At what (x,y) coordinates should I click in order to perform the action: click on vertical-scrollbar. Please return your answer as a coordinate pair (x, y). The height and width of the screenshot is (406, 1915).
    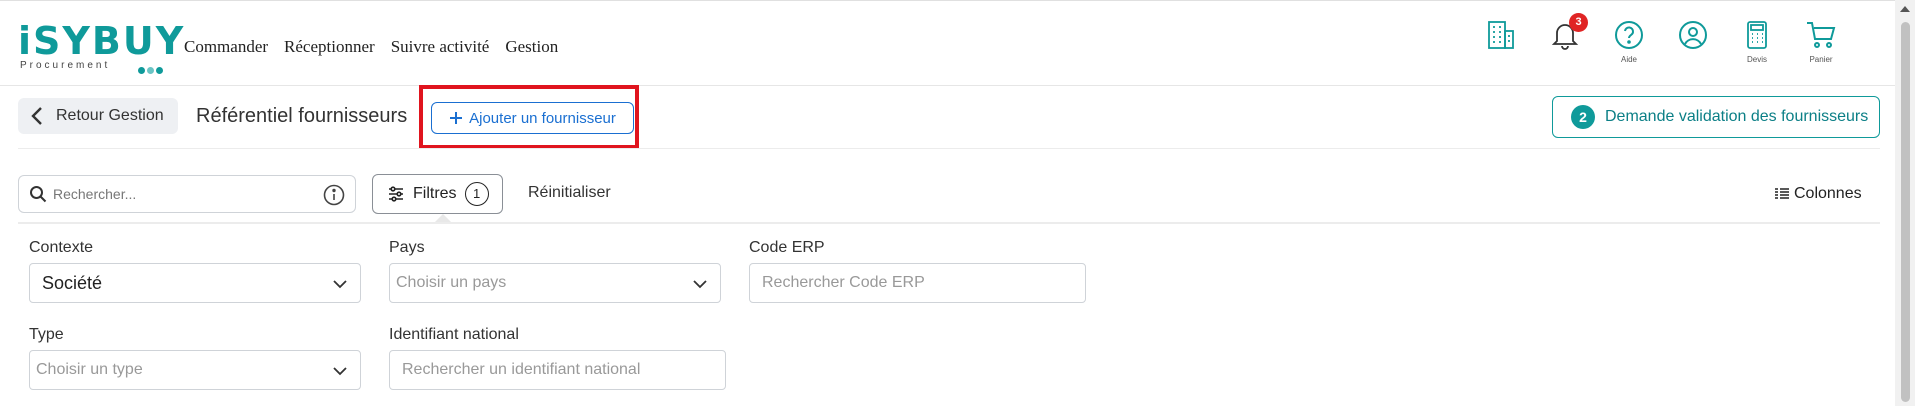
    Looking at the image, I should click on (1905, 203).